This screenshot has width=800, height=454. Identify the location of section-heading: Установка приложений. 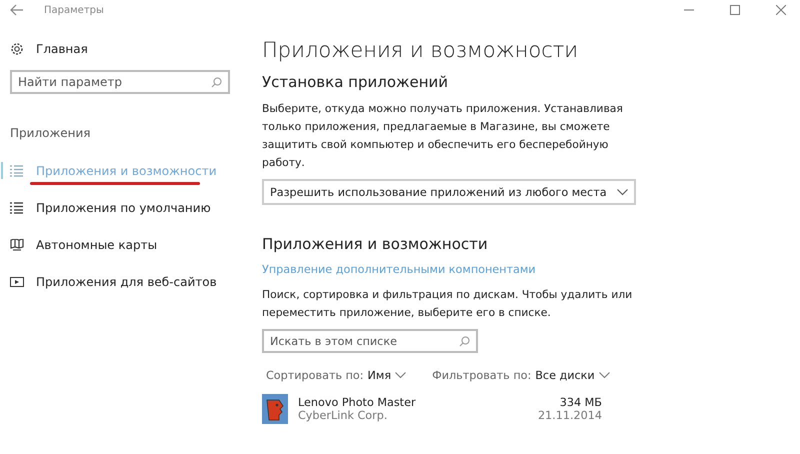
(356, 82).